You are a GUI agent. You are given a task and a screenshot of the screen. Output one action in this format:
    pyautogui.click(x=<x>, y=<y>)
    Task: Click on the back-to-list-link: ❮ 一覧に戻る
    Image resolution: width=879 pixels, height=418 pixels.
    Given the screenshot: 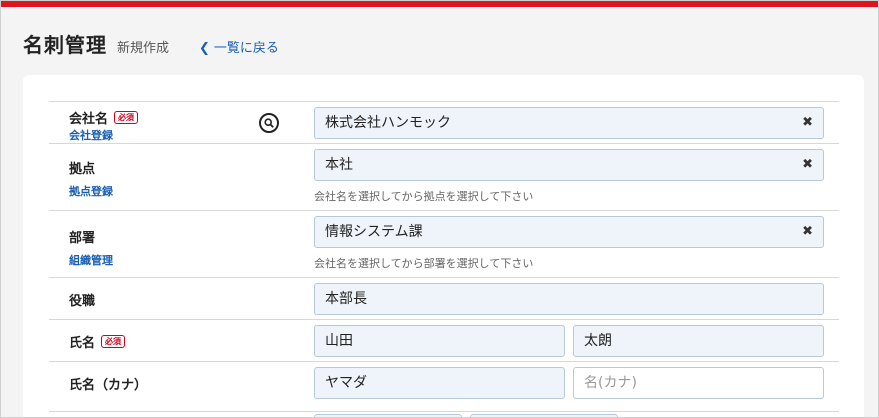 What is the action you would take?
    pyautogui.click(x=239, y=46)
    